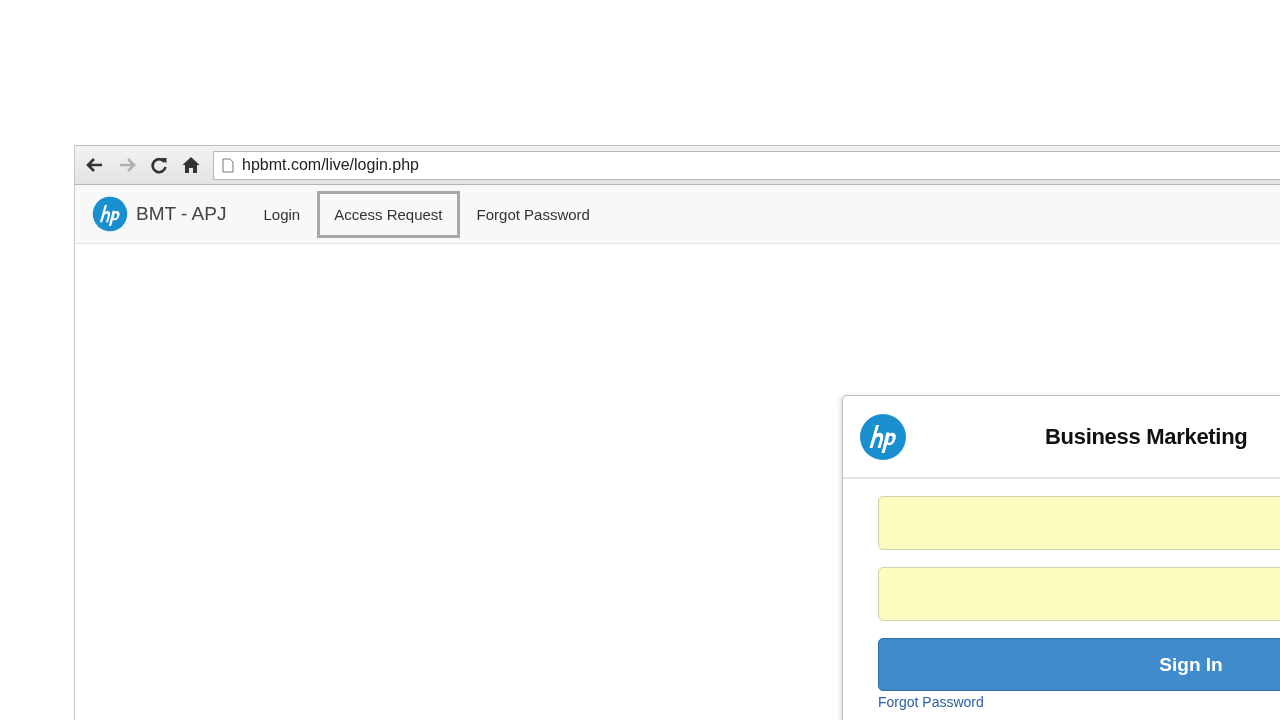  What do you see at coordinates (746, 165) in the screenshot?
I see `address-bar: hpbmt.com/live/login.php` at bounding box center [746, 165].